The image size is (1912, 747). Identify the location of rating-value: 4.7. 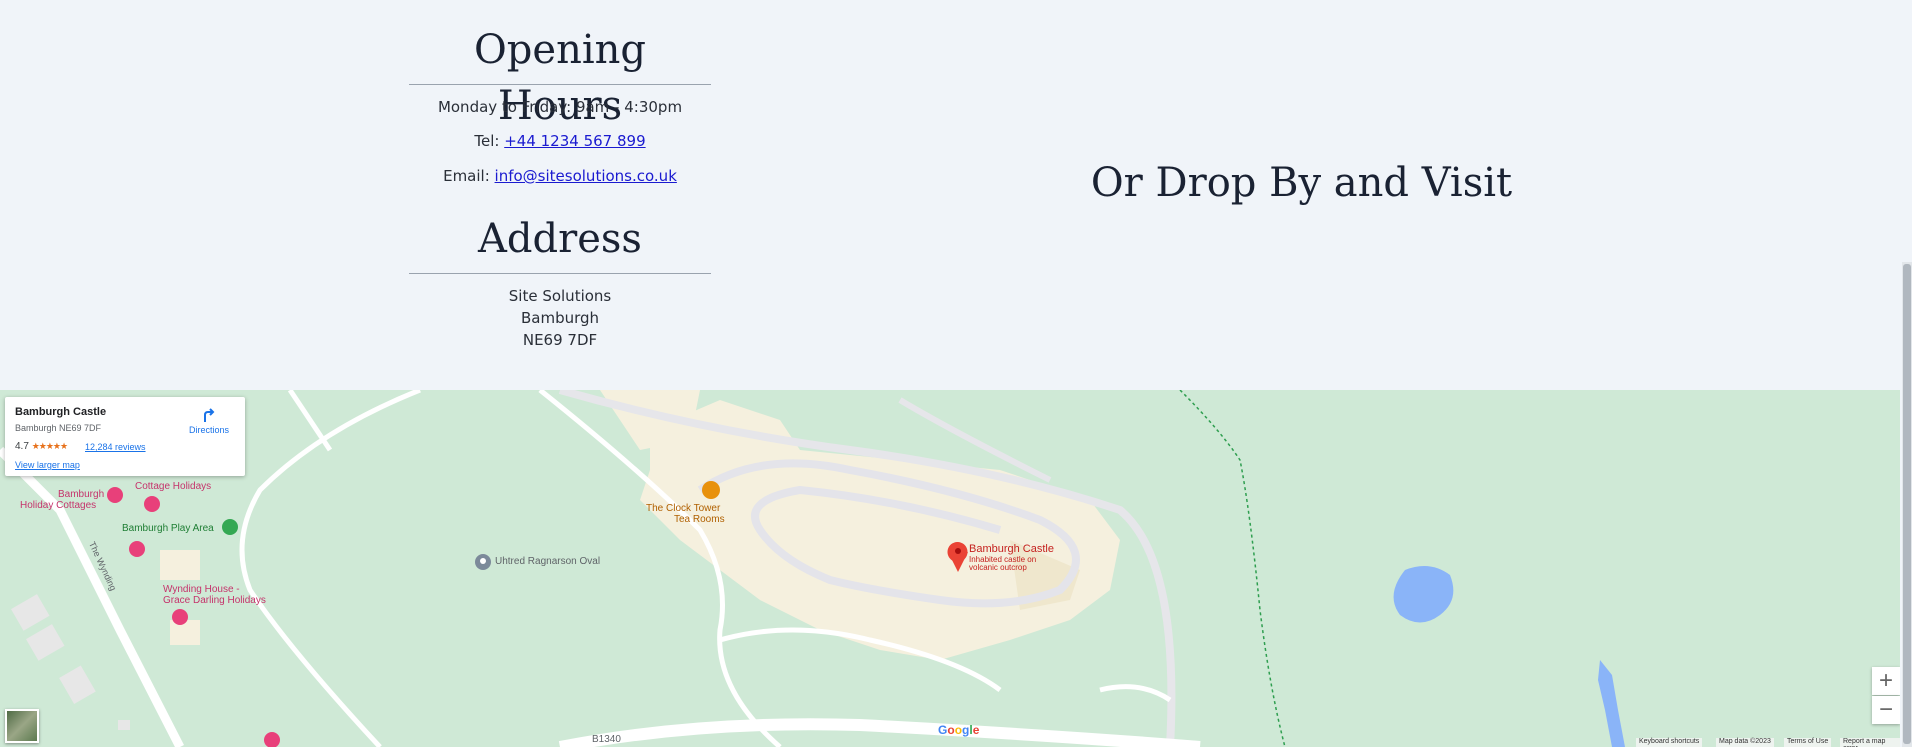
(22, 446).